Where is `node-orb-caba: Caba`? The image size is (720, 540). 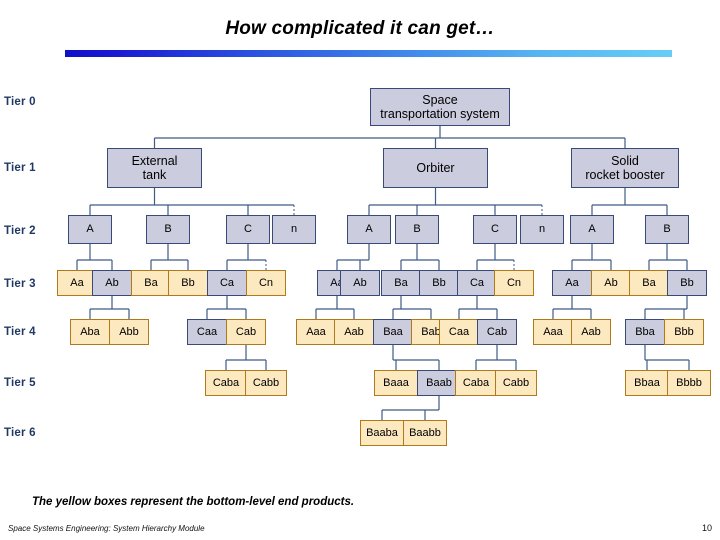
node-orb-caba: Caba is located at coordinates (476, 383).